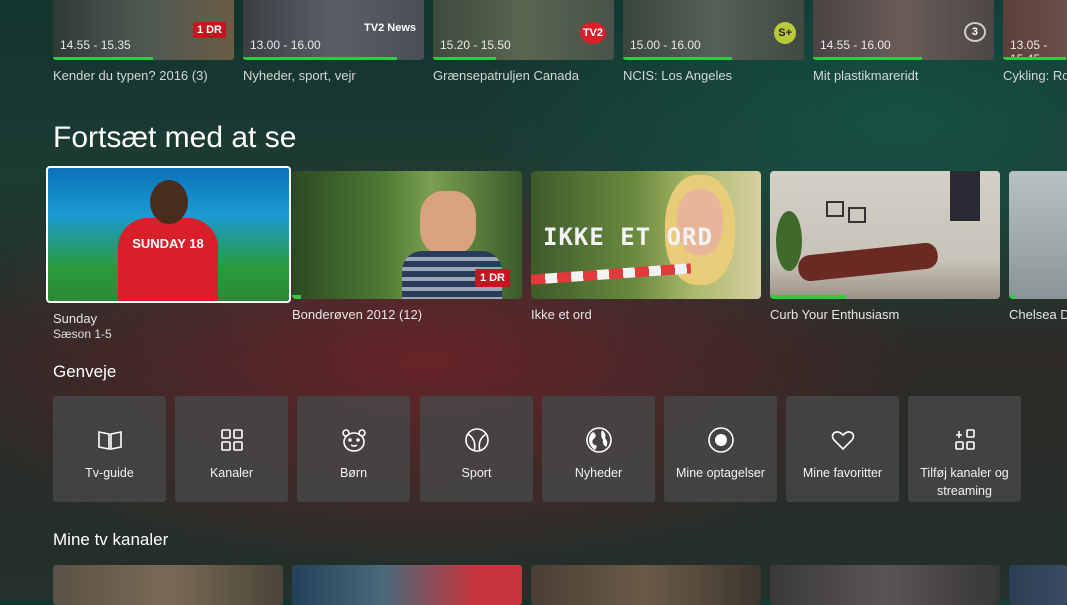 The width and height of the screenshot is (1067, 605). Describe the element at coordinates (475, 45) in the screenshot. I see `live-time: 15.20 - 15.50` at that location.